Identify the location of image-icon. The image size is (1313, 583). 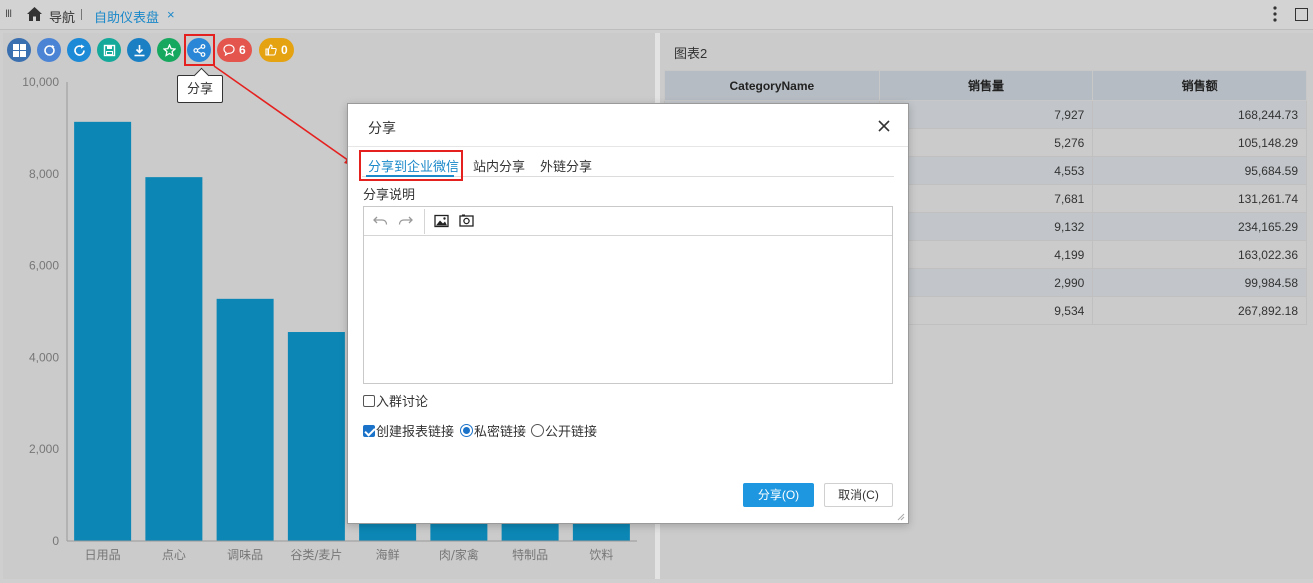
(441, 221).